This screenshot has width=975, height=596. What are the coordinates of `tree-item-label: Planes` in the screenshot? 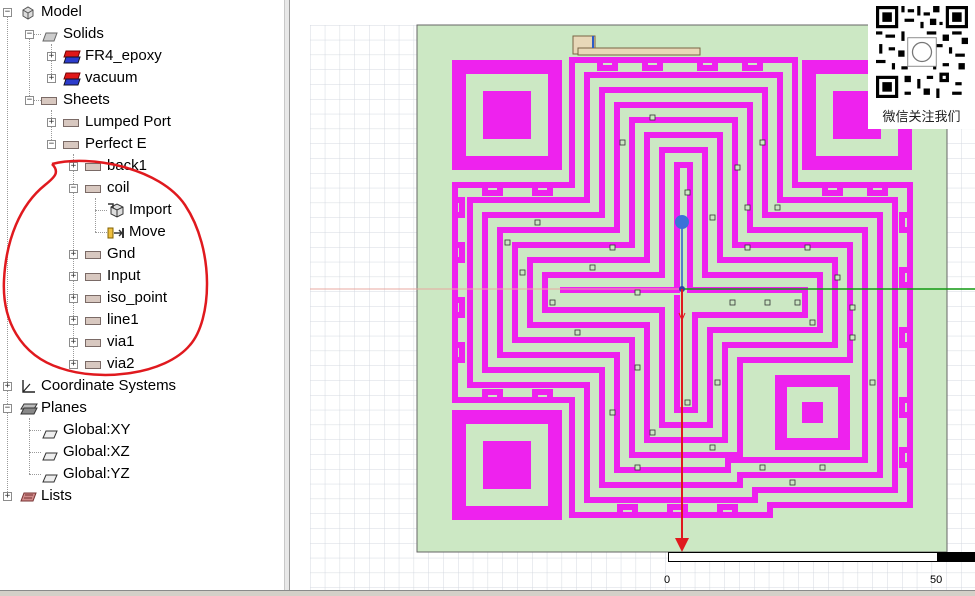 It's located at (64, 407).